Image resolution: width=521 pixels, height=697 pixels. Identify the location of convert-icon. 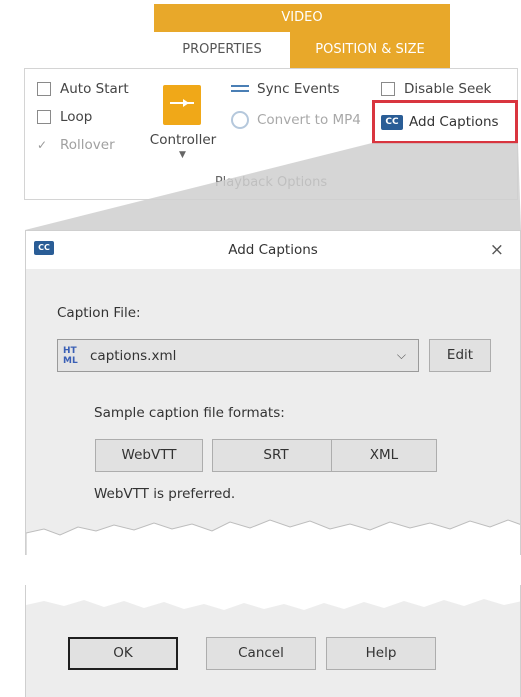
(240, 120).